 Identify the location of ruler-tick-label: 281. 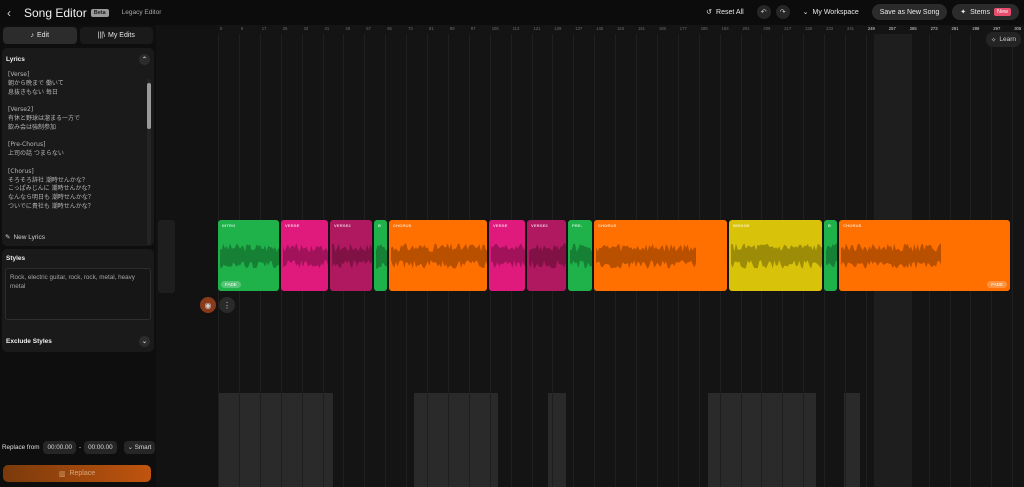
(955, 28).